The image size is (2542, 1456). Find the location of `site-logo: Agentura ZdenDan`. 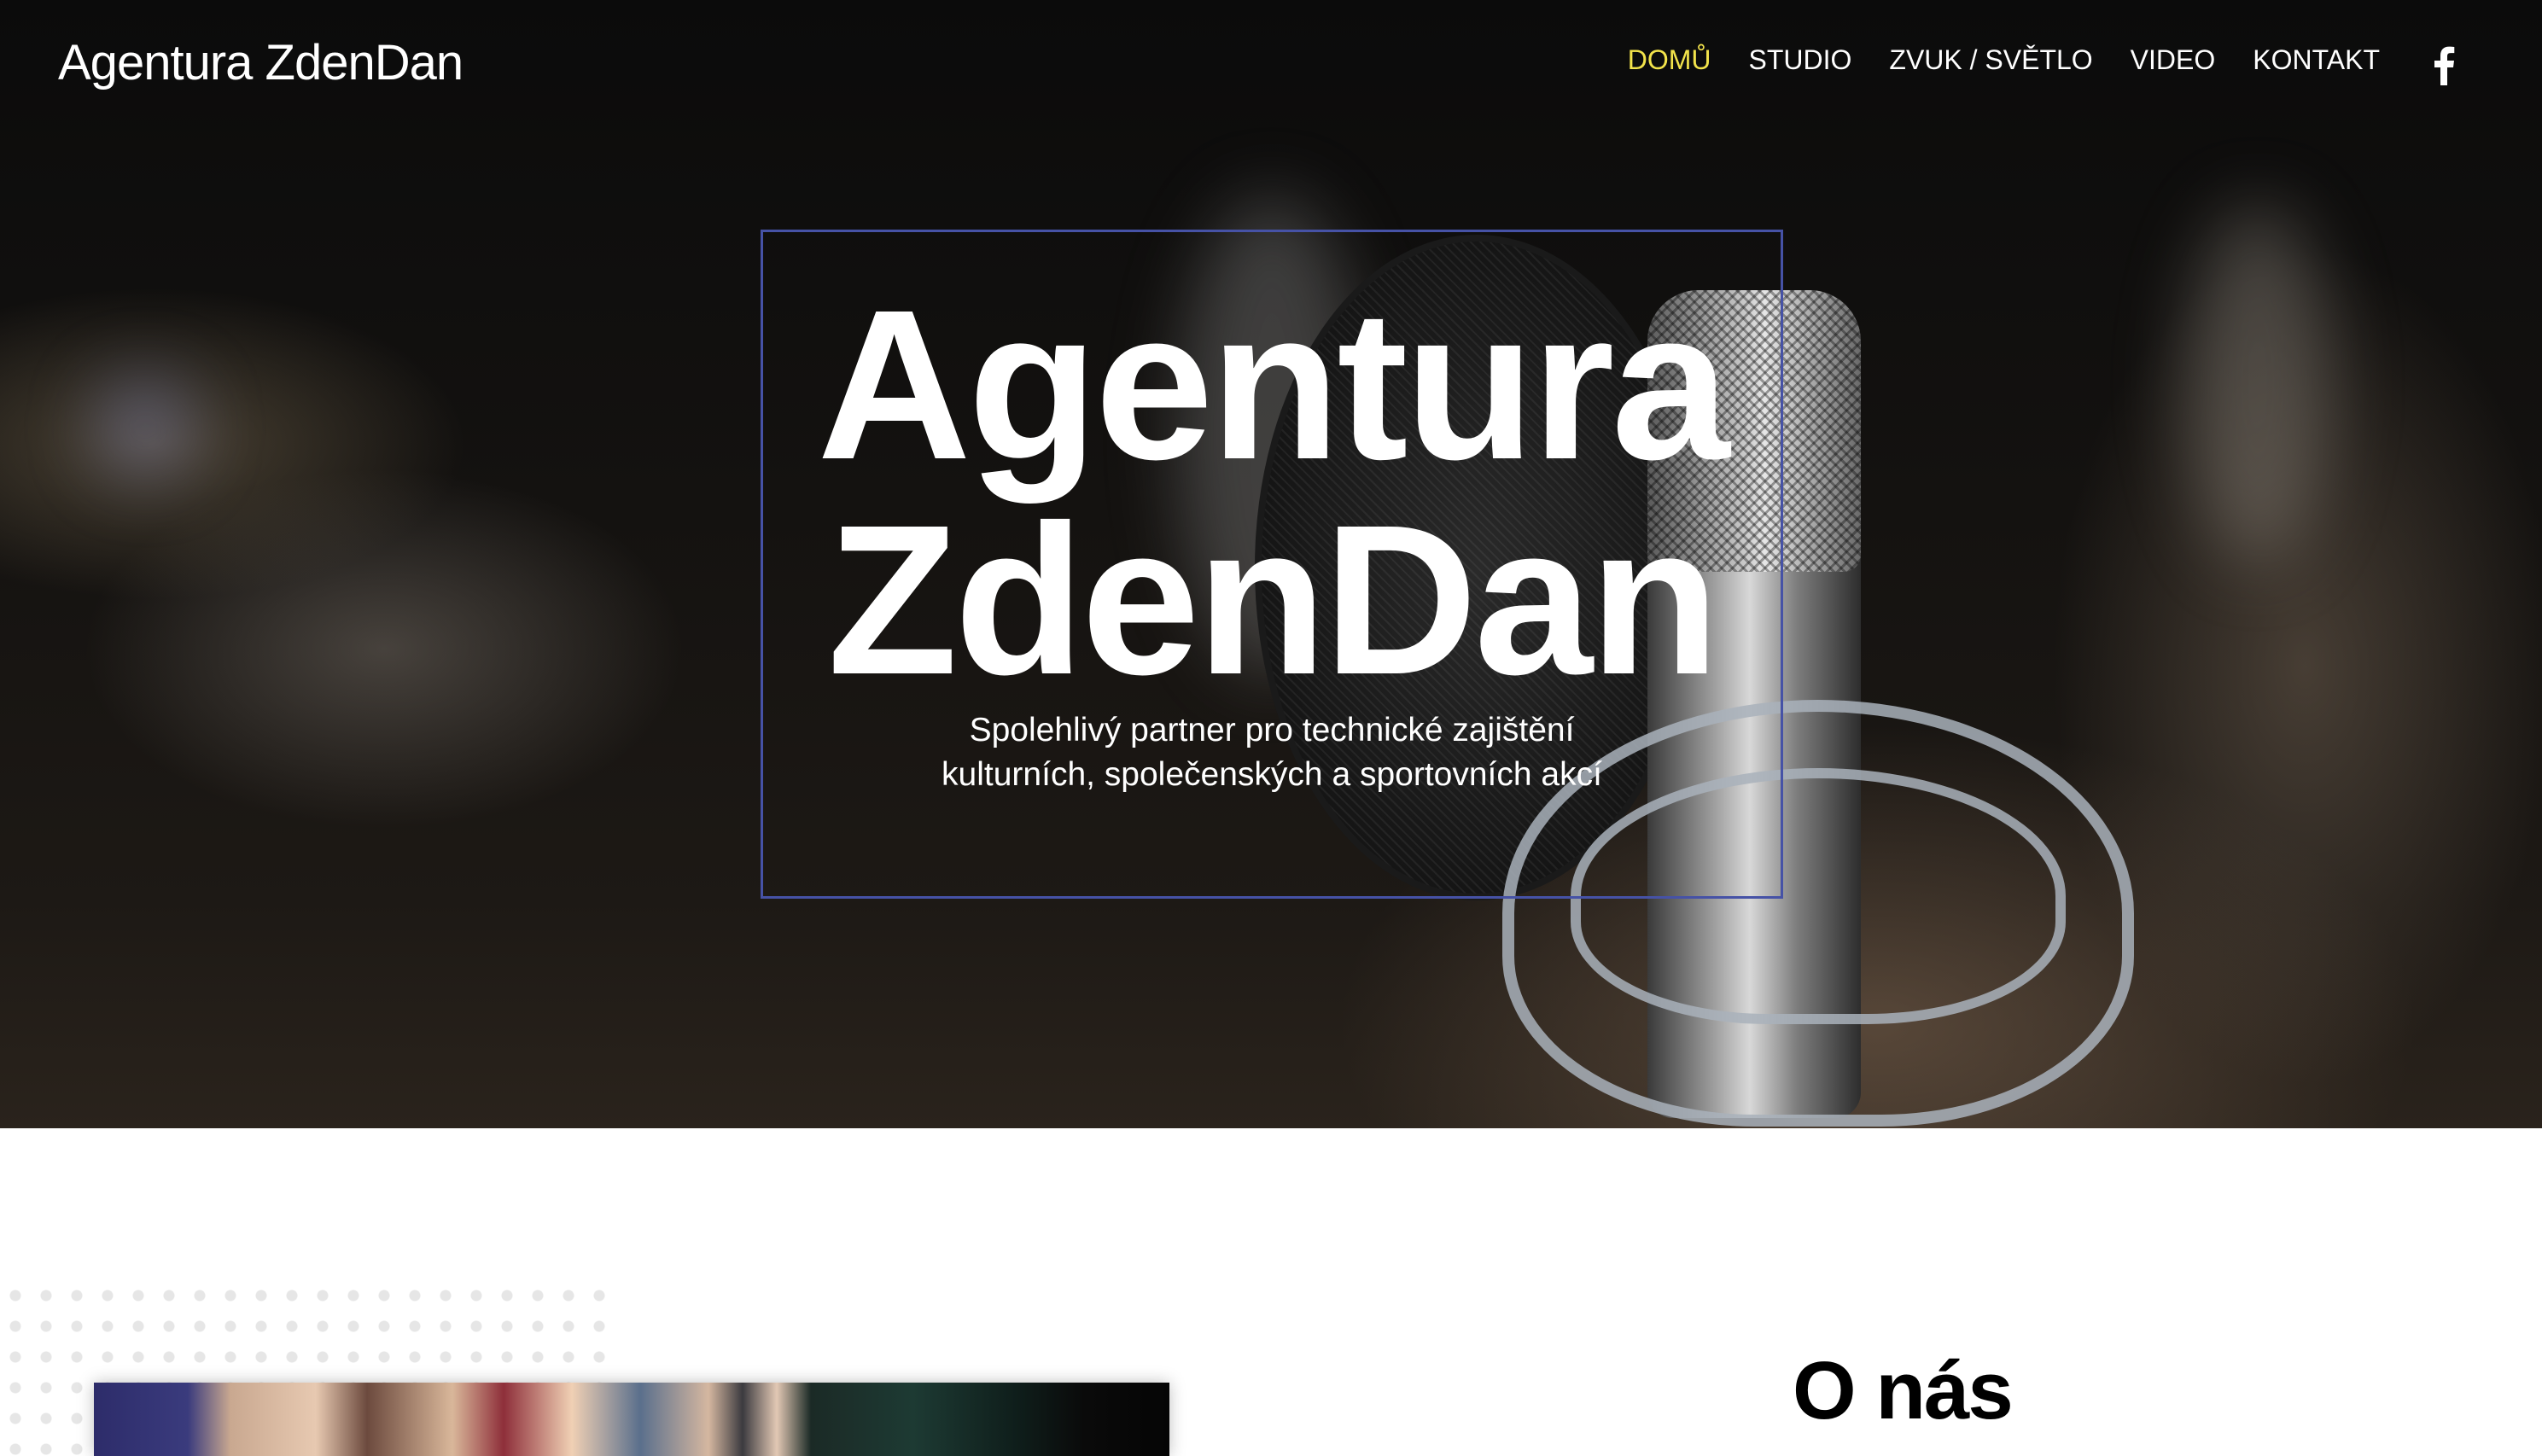

site-logo: Agentura ZdenDan is located at coordinates (261, 62).